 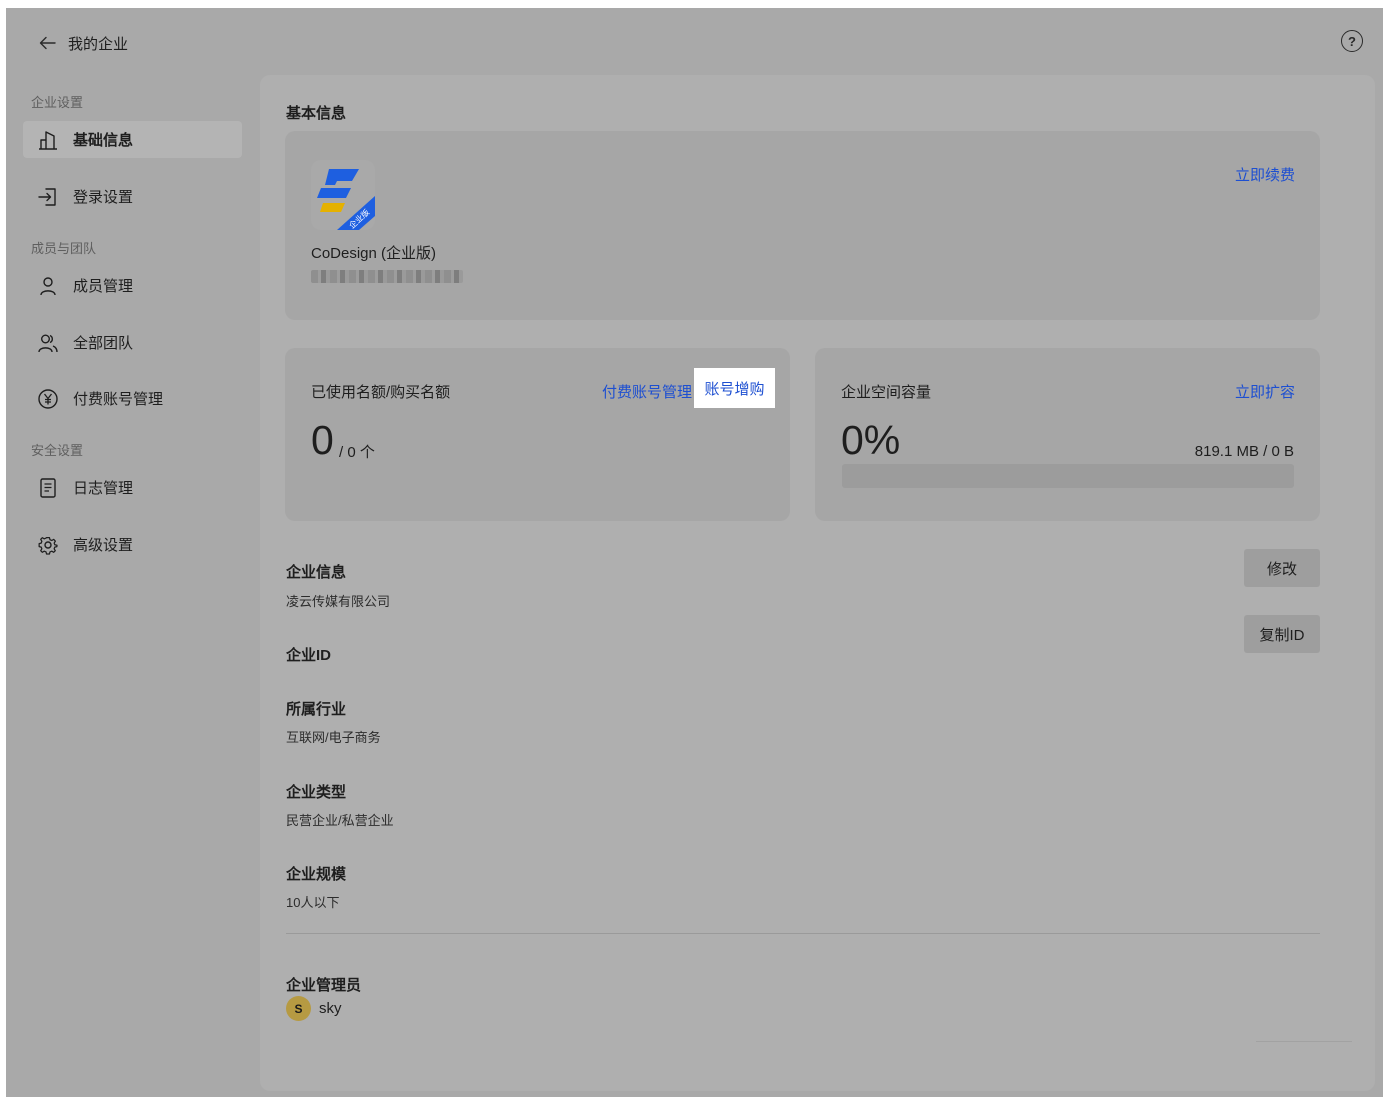 I want to click on sidebar-section-enterprise: 企业设置, so click(x=57, y=102).